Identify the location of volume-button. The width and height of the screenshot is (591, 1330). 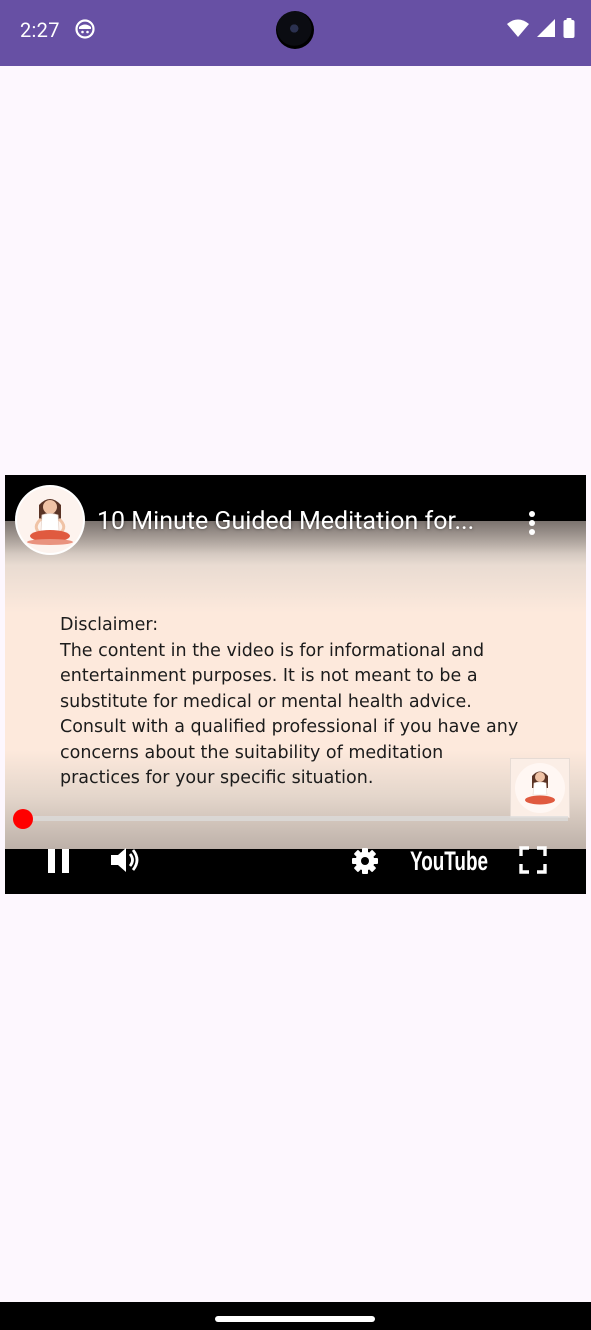
(127, 862).